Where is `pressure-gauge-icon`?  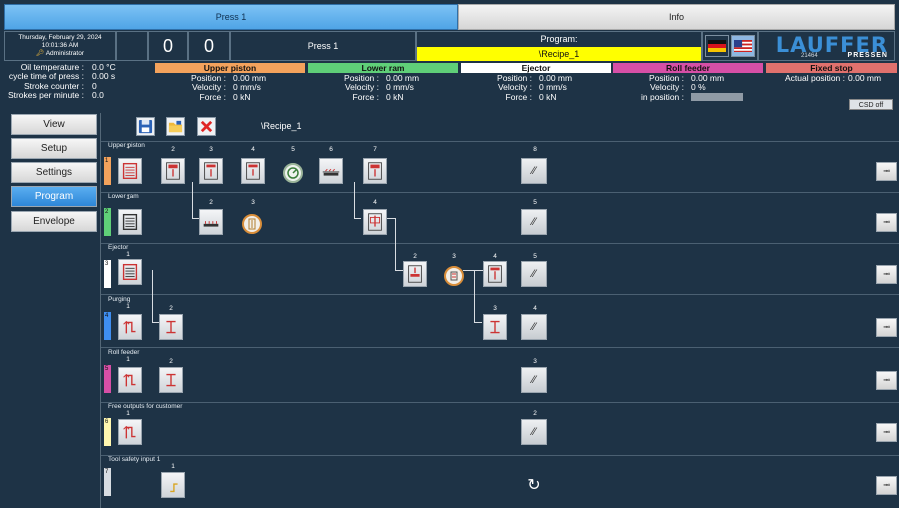 pressure-gauge-icon is located at coordinates (252, 224).